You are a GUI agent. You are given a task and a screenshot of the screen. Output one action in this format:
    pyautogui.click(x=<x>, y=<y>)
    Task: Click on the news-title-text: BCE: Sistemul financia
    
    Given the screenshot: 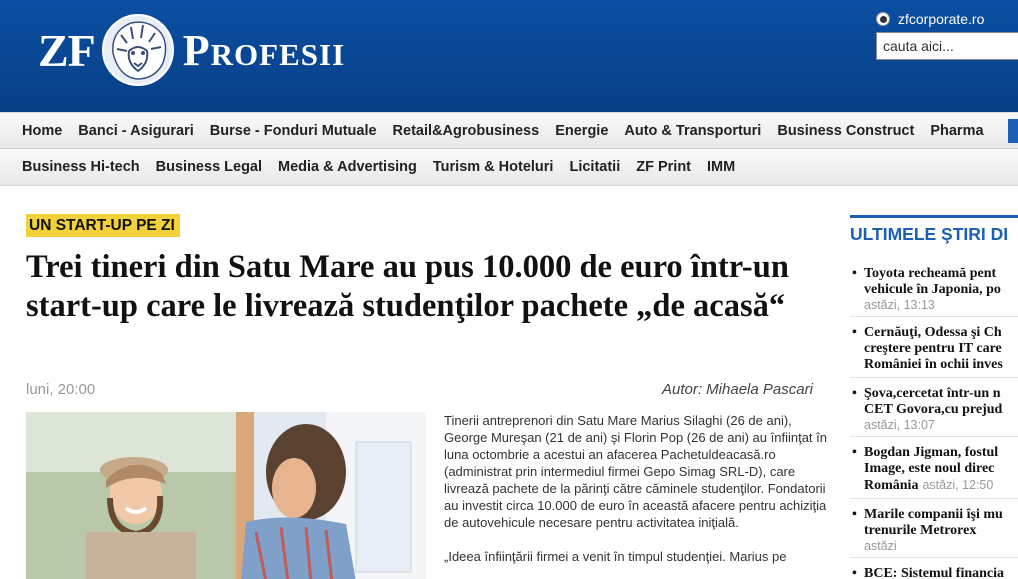 What is the action you would take?
    pyautogui.click(x=934, y=572)
    